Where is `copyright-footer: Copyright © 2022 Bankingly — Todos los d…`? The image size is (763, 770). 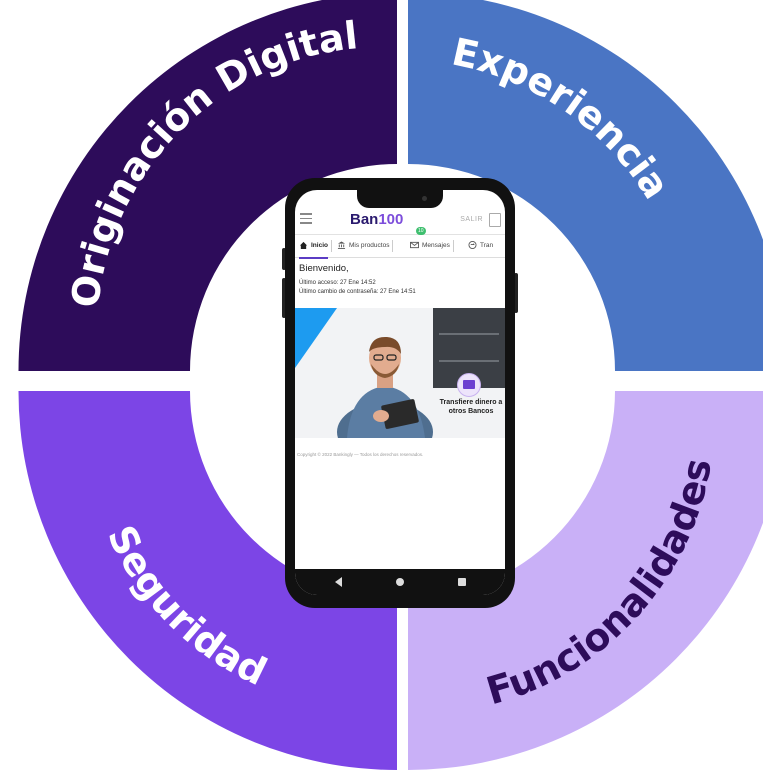
copyright-footer: Copyright © 2022 Bankingly — Todos los d… is located at coordinates (360, 454).